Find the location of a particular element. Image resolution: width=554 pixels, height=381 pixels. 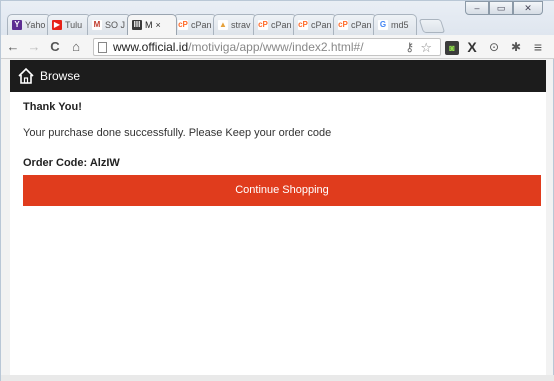

window-bottom-edge is located at coordinates (277, 378).